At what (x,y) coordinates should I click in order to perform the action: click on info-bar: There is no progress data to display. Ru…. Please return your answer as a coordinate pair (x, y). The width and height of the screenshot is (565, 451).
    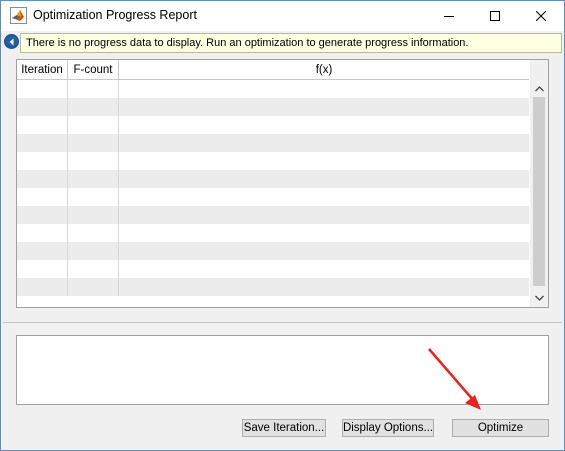
    Looking at the image, I should click on (282, 43).